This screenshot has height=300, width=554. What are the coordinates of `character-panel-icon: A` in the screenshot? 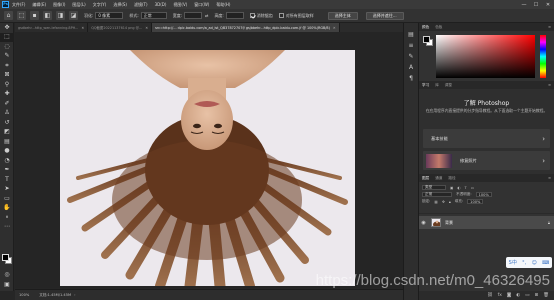 It's located at (411, 67).